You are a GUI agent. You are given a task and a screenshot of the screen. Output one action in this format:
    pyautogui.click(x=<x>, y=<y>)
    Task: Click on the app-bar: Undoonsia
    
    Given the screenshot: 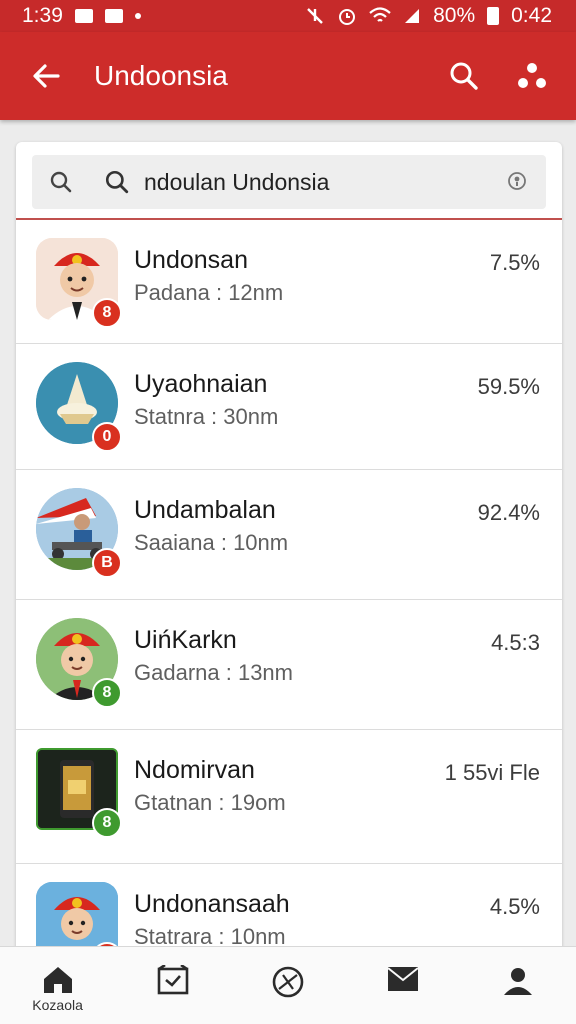 What is the action you would take?
    pyautogui.click(x=288, y=76)
    